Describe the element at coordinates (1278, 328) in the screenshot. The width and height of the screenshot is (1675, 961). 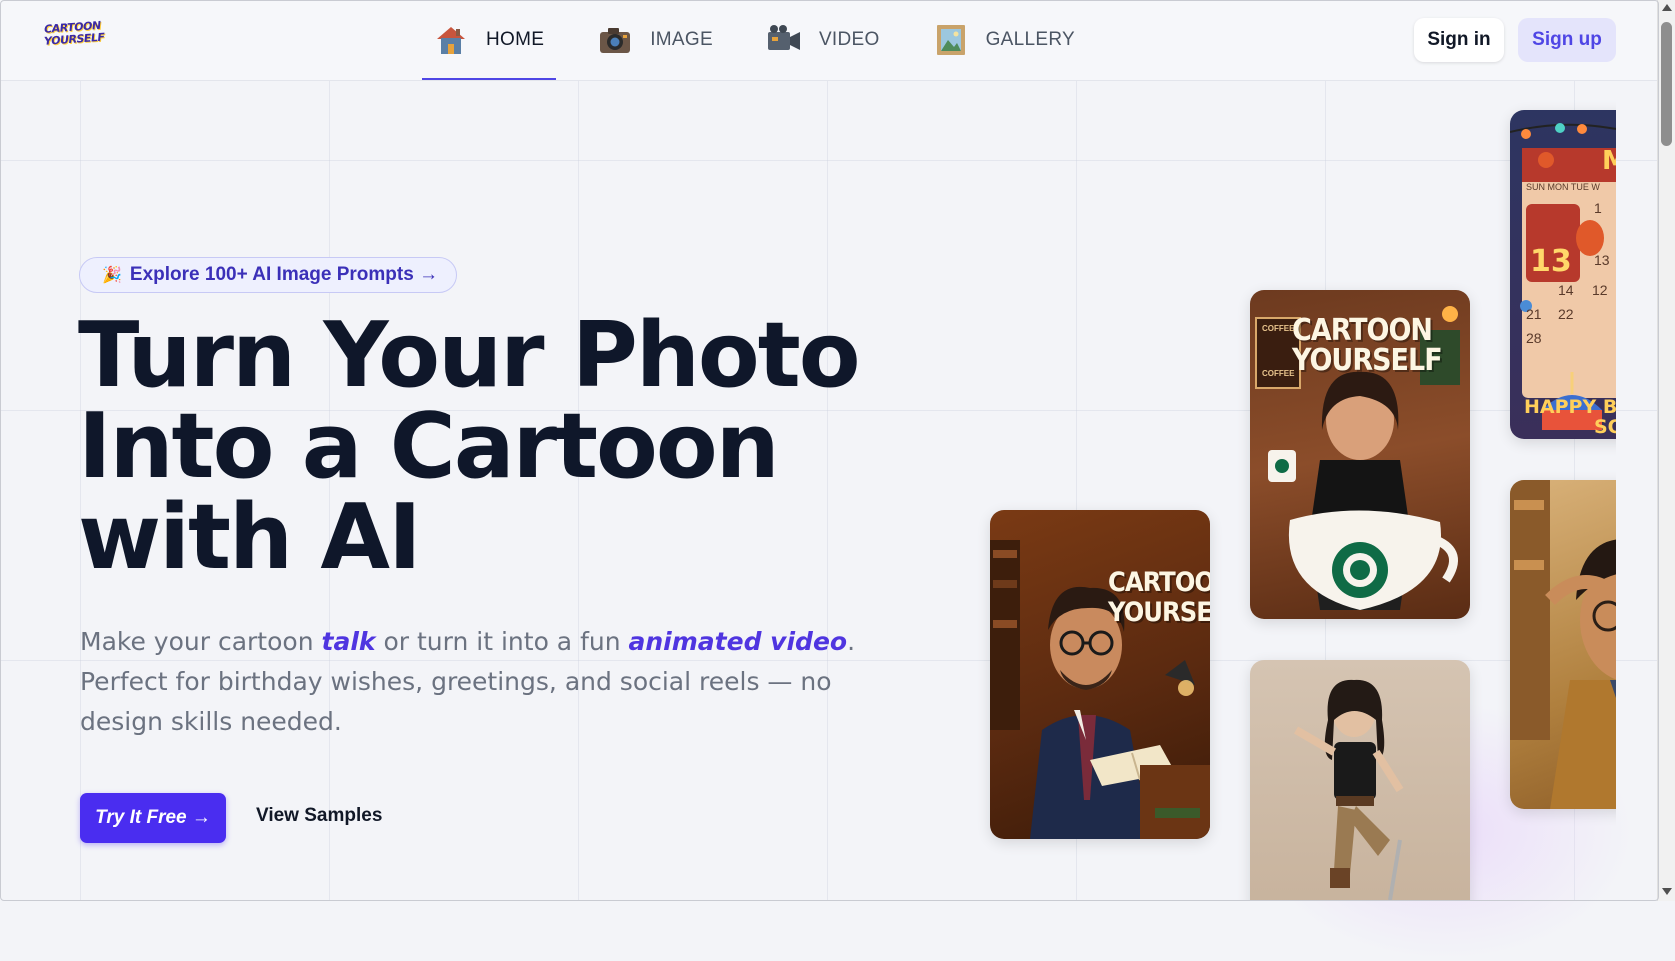
I see `coffee-sign-top: COFFEE` at that location.